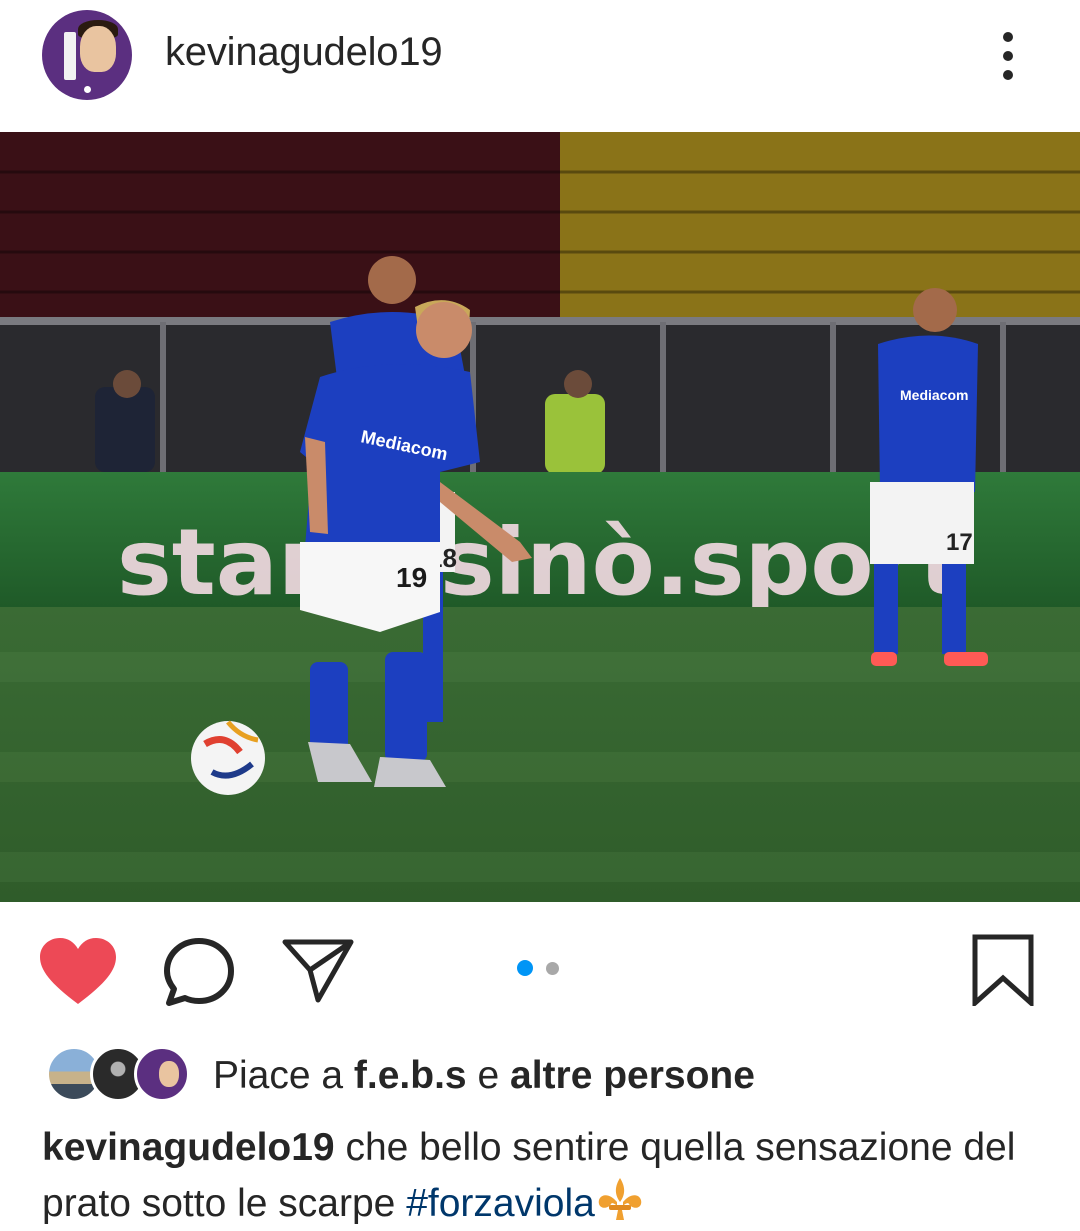 This screenshot has height=1231, width=1080. What do you see at coordinates (632, 1075) in the screenshot?
I see `likes-others-link: altre persone` at bounding box center [632, 1075].